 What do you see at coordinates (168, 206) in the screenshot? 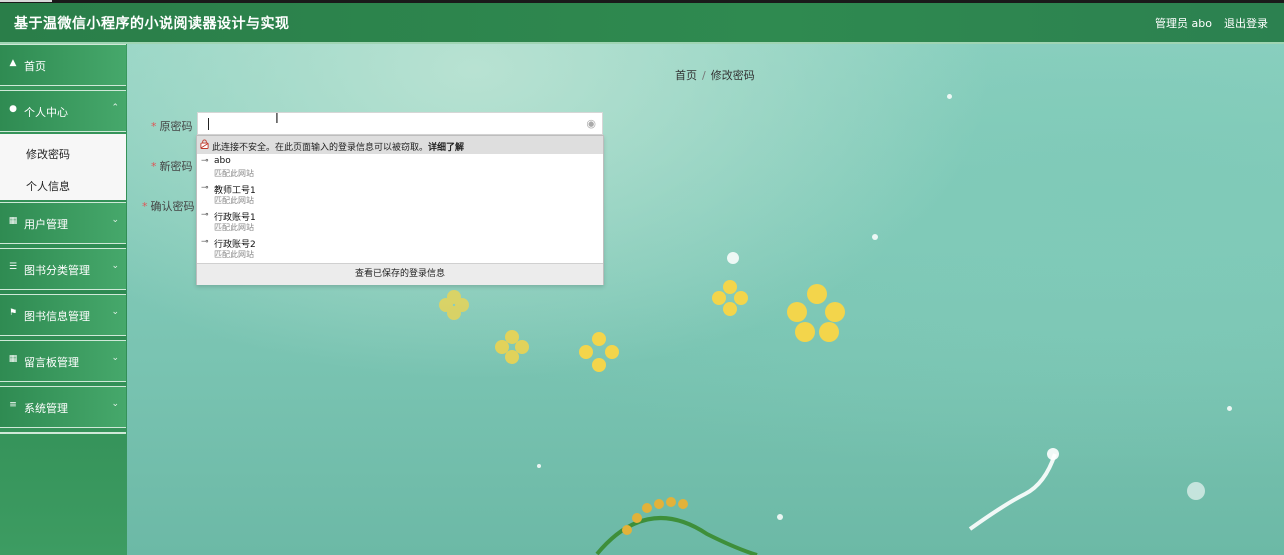
I see `confirm-password-label: * 确认密码` at bounding box center [168, 206].